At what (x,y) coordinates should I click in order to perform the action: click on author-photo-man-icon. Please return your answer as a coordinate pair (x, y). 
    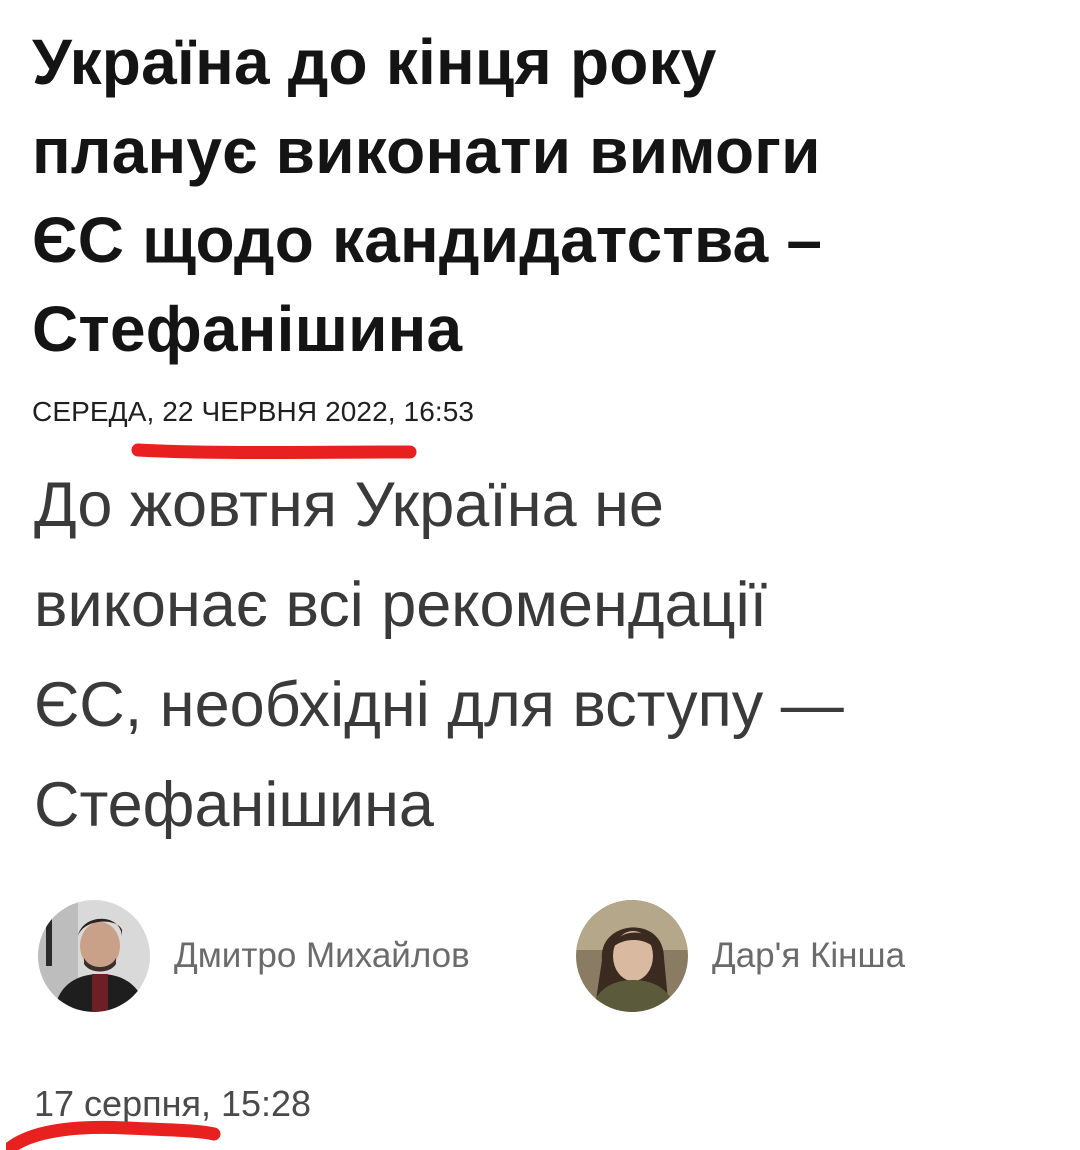
    Looking at the image, I should click on (94, 956).